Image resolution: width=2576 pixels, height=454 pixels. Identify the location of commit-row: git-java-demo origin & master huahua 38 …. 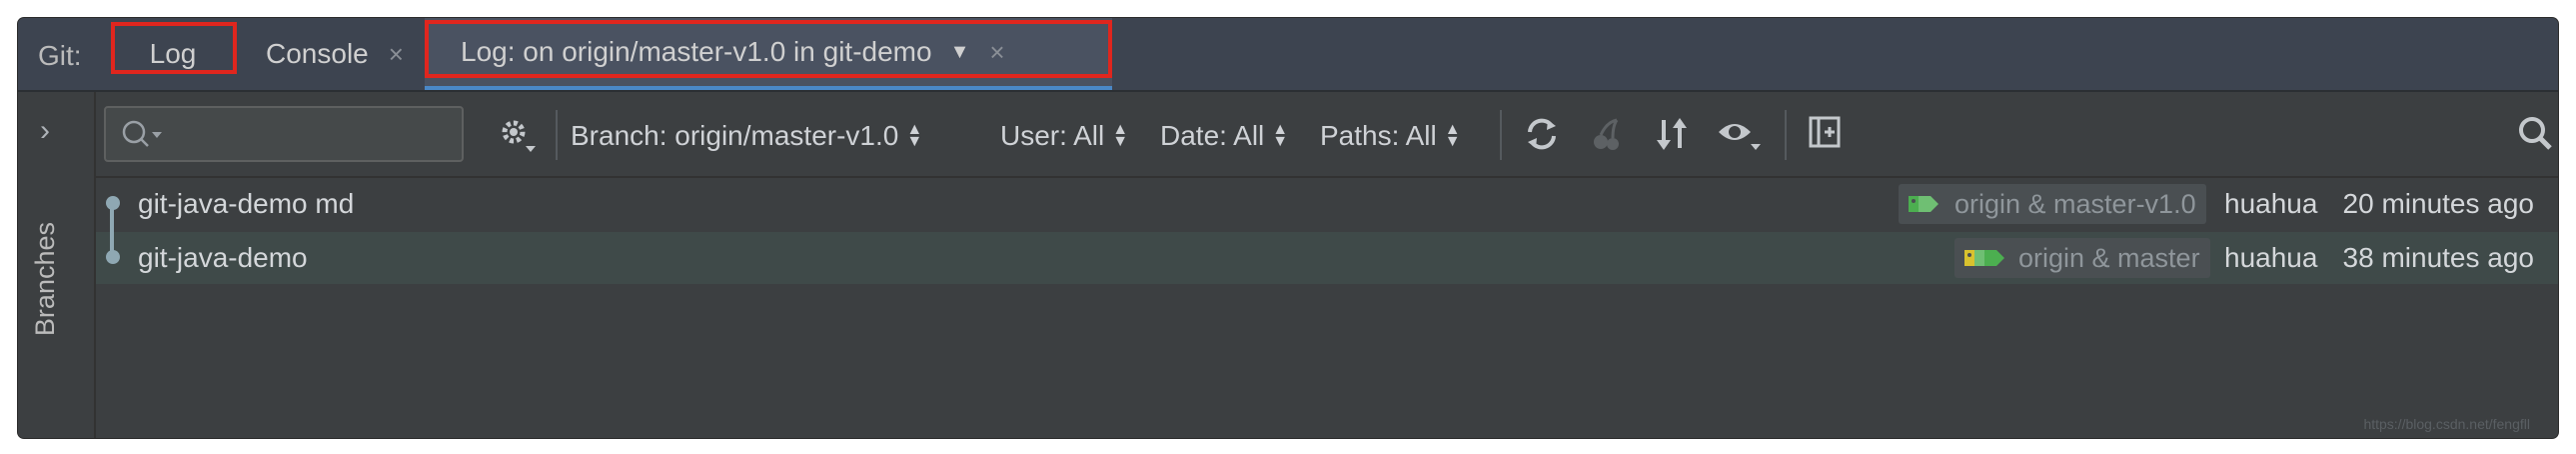
(1327, 258).